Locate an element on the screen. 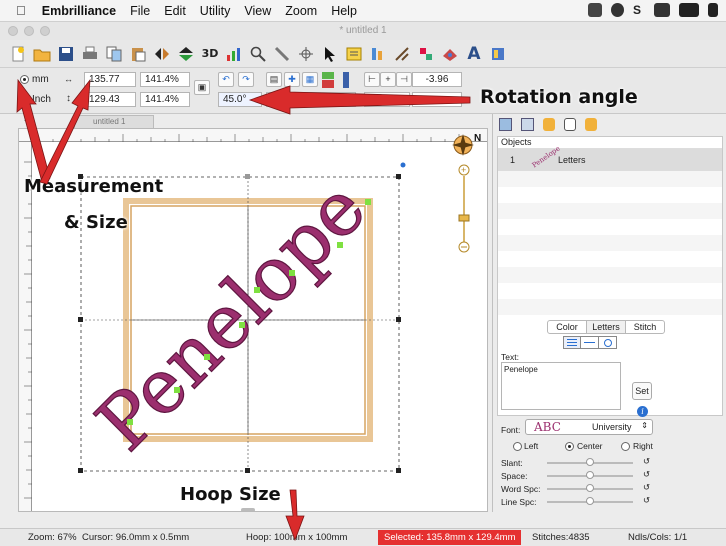 The width and height of the screenshot is (726, 546). layout-circle-icon is located at coordinates (608, 342).